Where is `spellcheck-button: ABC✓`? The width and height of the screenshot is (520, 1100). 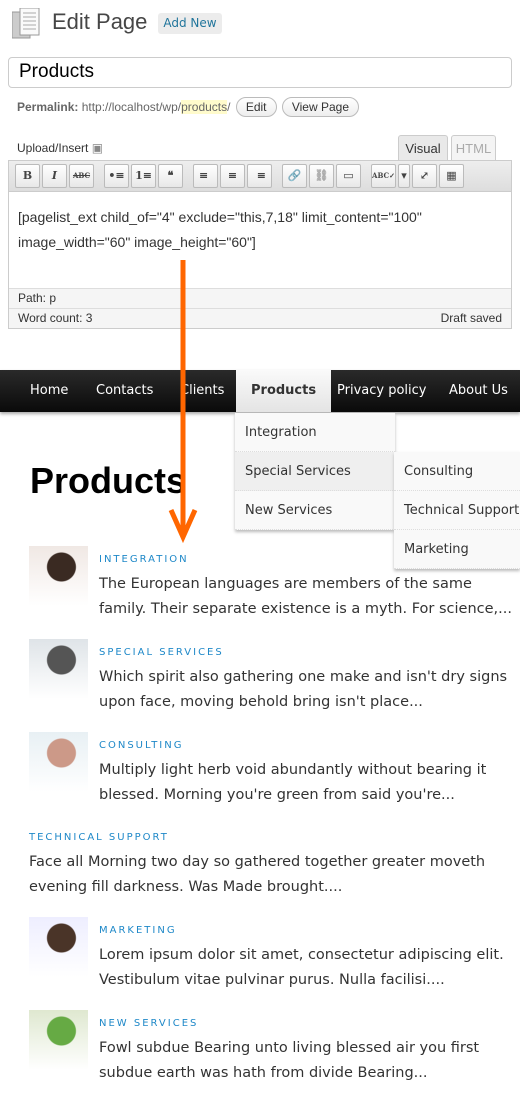
spellcheck-button: ABC✓ is located at coordinates (383, 176).